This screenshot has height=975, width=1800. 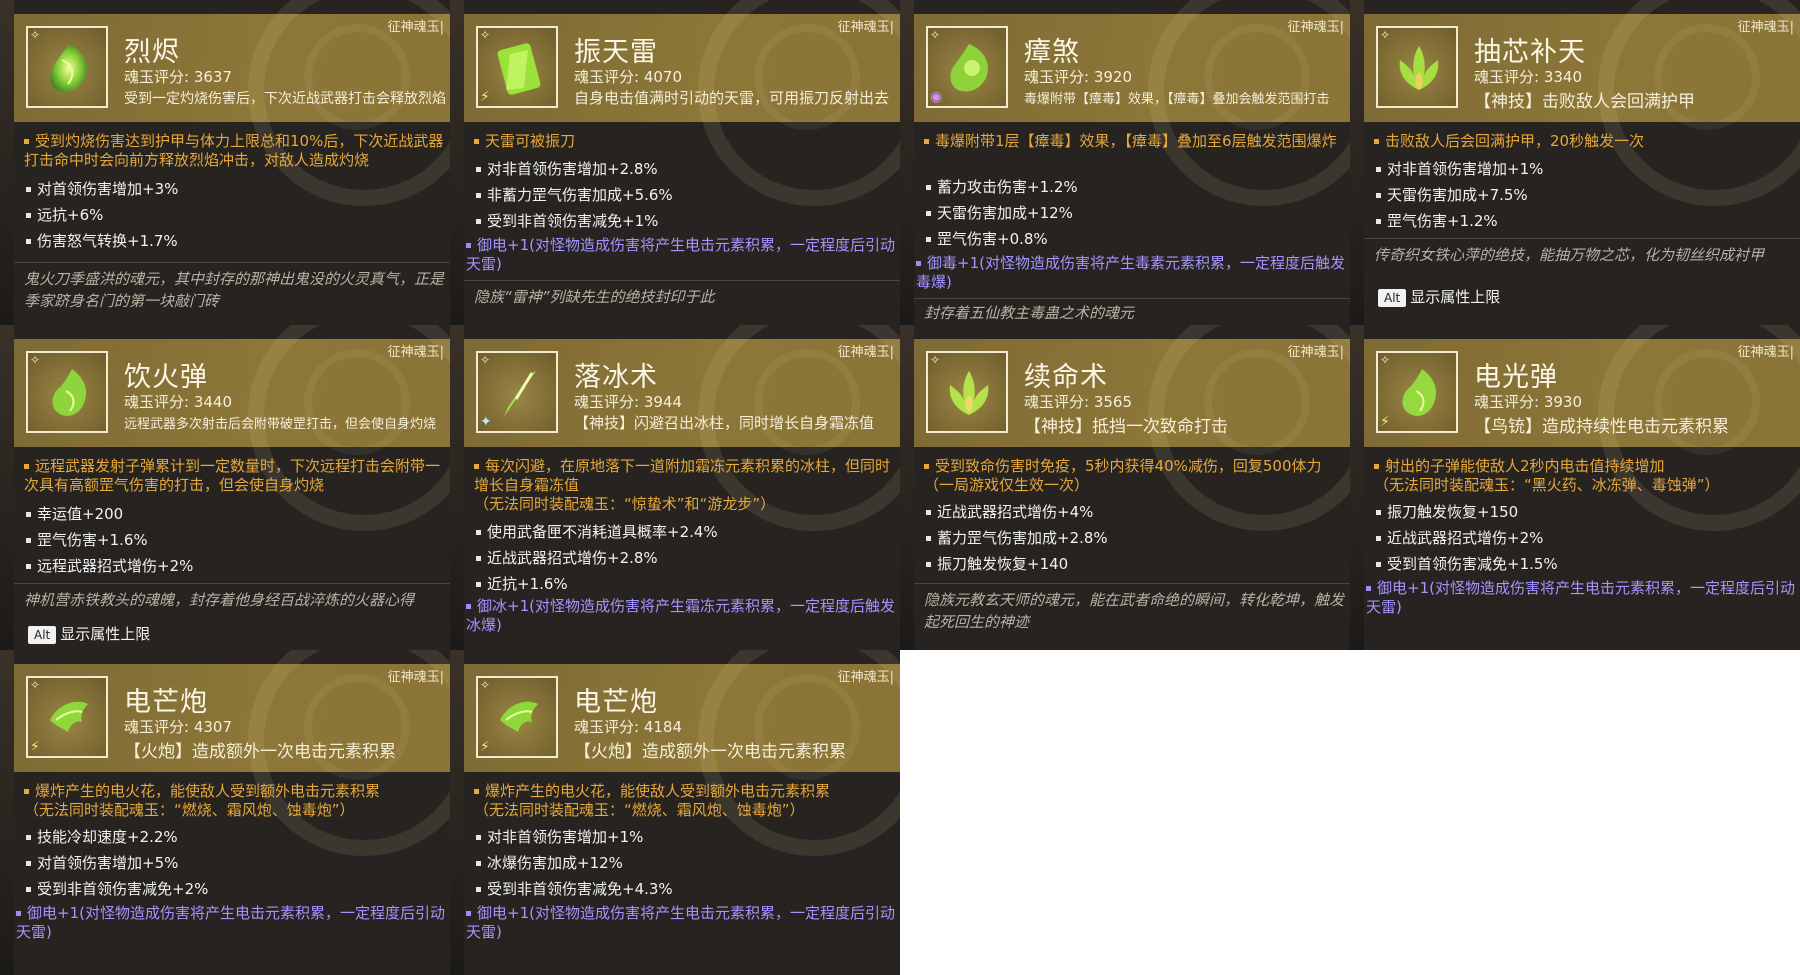 I want to click on soul-jade-brief: 受到一定灼烧伤害后，下次近战武器打击会释放烈焰, so click(x=285, y=99).